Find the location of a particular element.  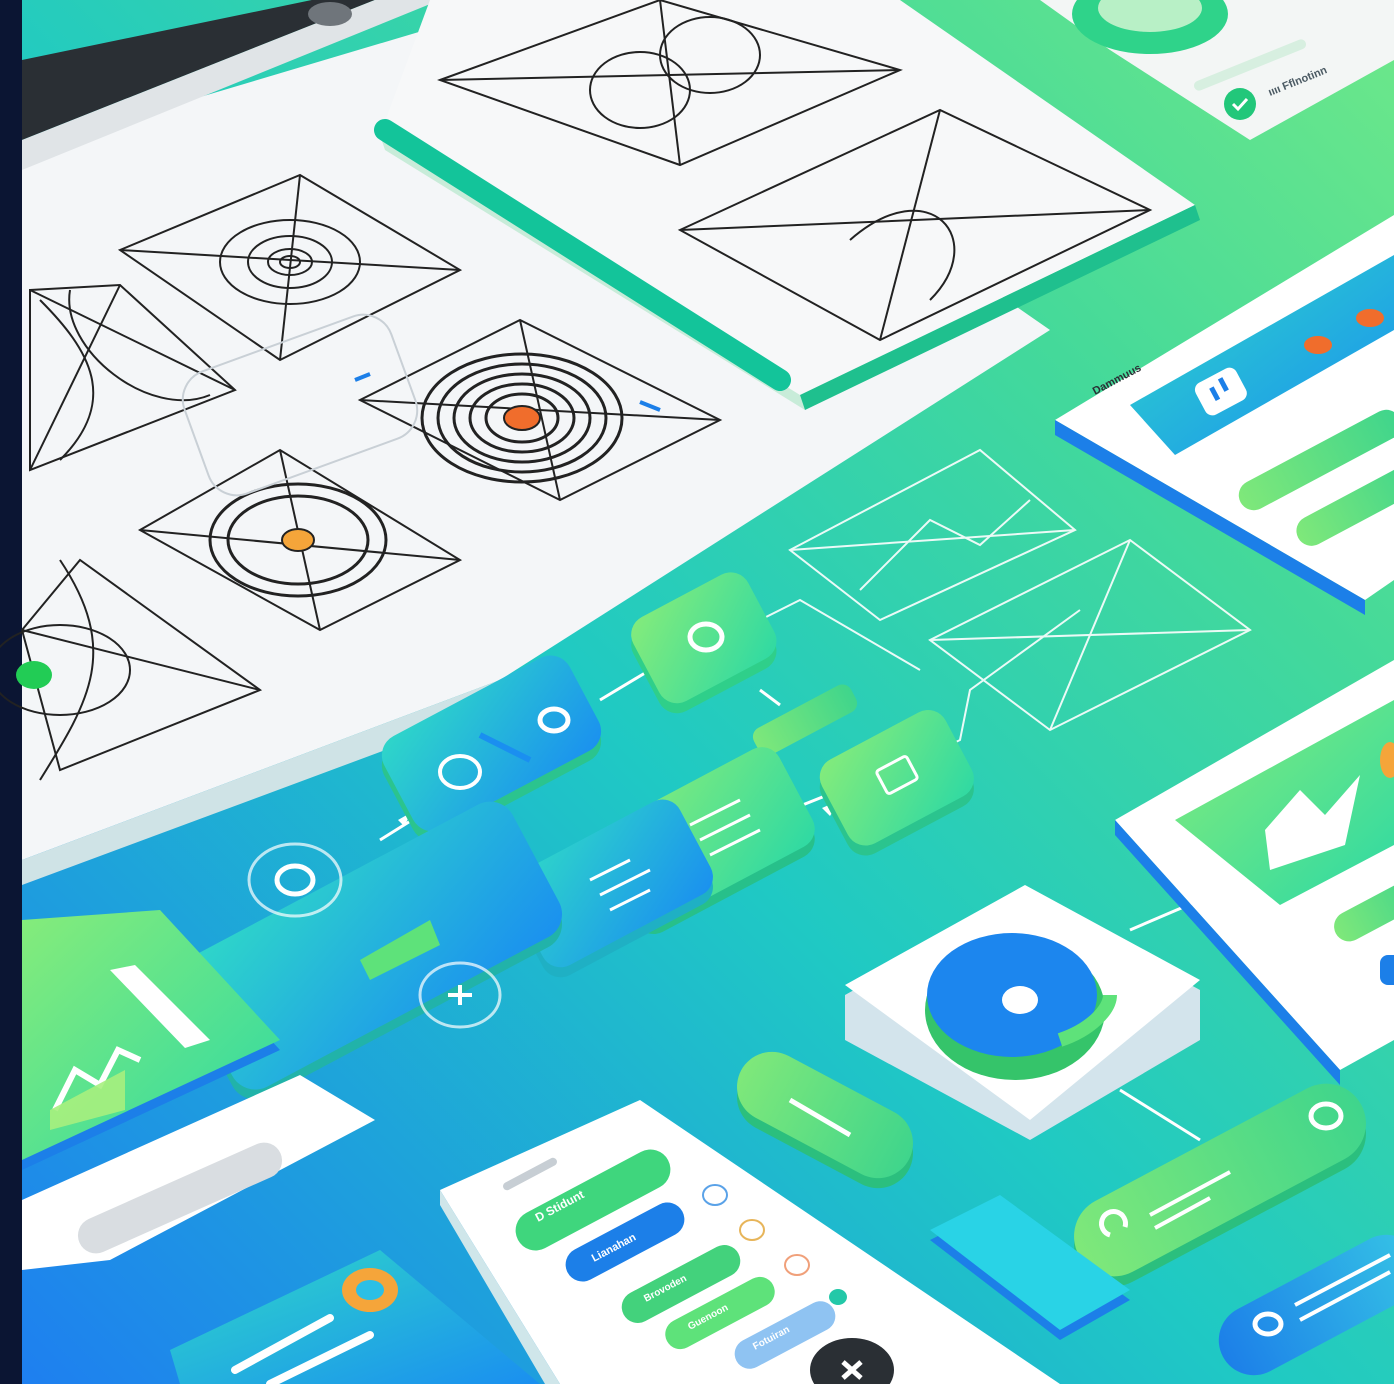

check-icon is located at coordinates (1240, 104).